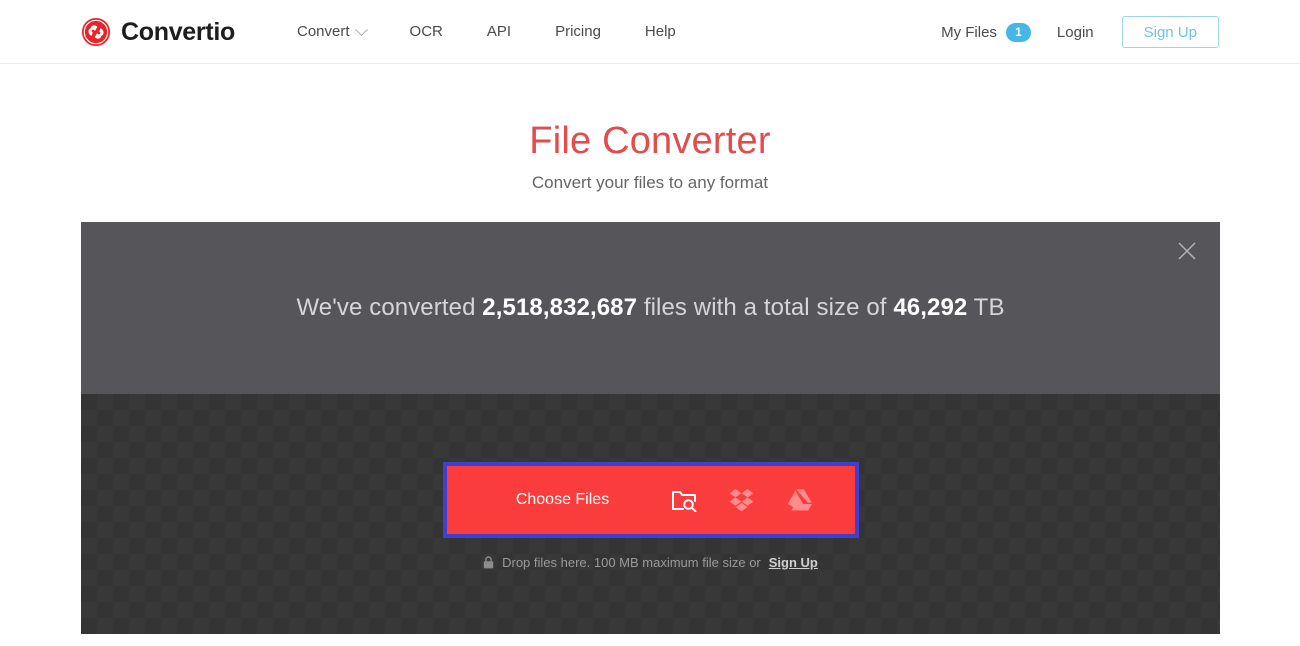 The width and height of the screenshot is (1300, 646). I want to click on stats-size-value: 46,292, so click(930, 307).